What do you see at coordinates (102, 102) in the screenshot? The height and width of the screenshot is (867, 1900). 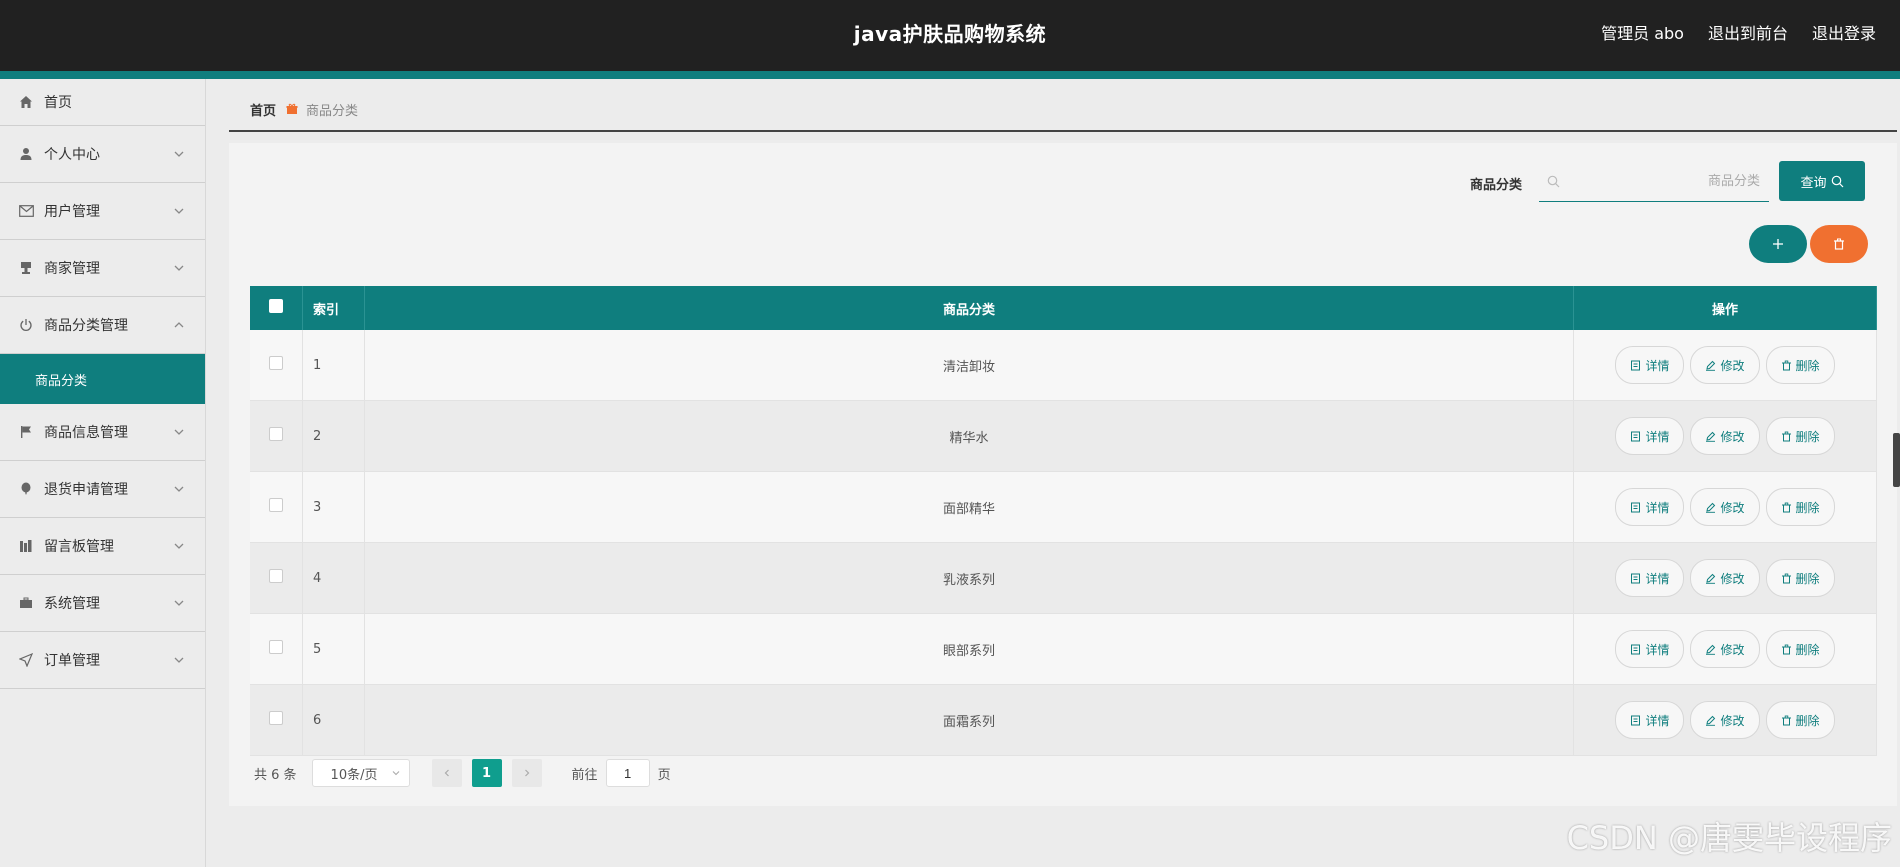 I see `sidebar-item-home: 首页` at bounding box center [102, 102].